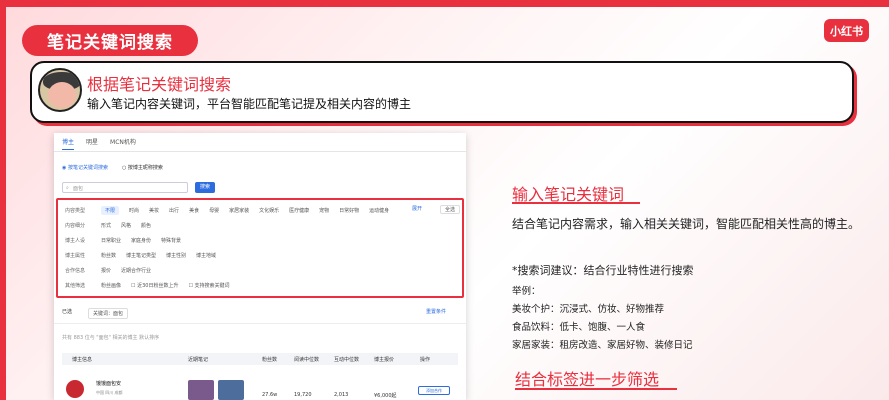  I want to click on filter-option: 美妆, so click(154, 210).